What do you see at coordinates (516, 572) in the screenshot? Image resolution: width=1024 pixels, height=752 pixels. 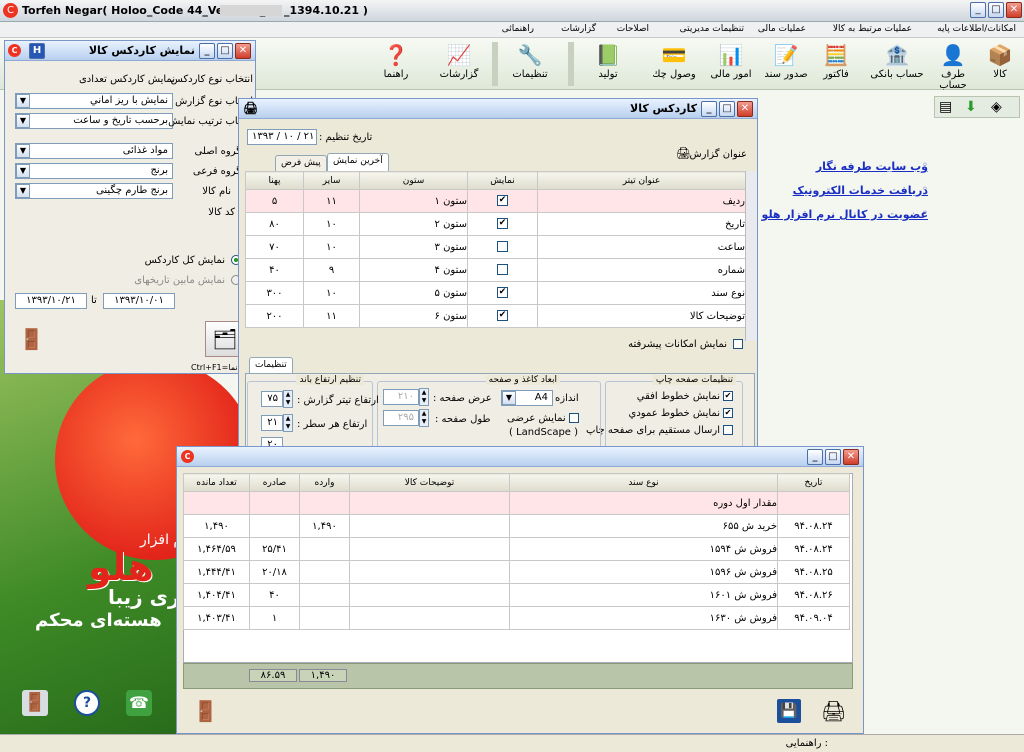 I see `table-row: ۱,۴۴۴/۴۱۲۰/۱۸فروش ش ۱۵۹۶۹۴.۰۸.۲۵۳` at bounding box center [516, 572].